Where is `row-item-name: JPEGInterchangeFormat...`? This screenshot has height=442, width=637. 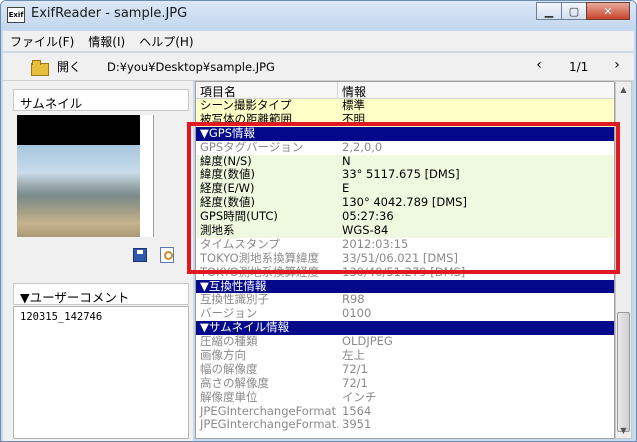
row-item-name: JPEGInterchangeFormat... is located at coordinates (269, 425).